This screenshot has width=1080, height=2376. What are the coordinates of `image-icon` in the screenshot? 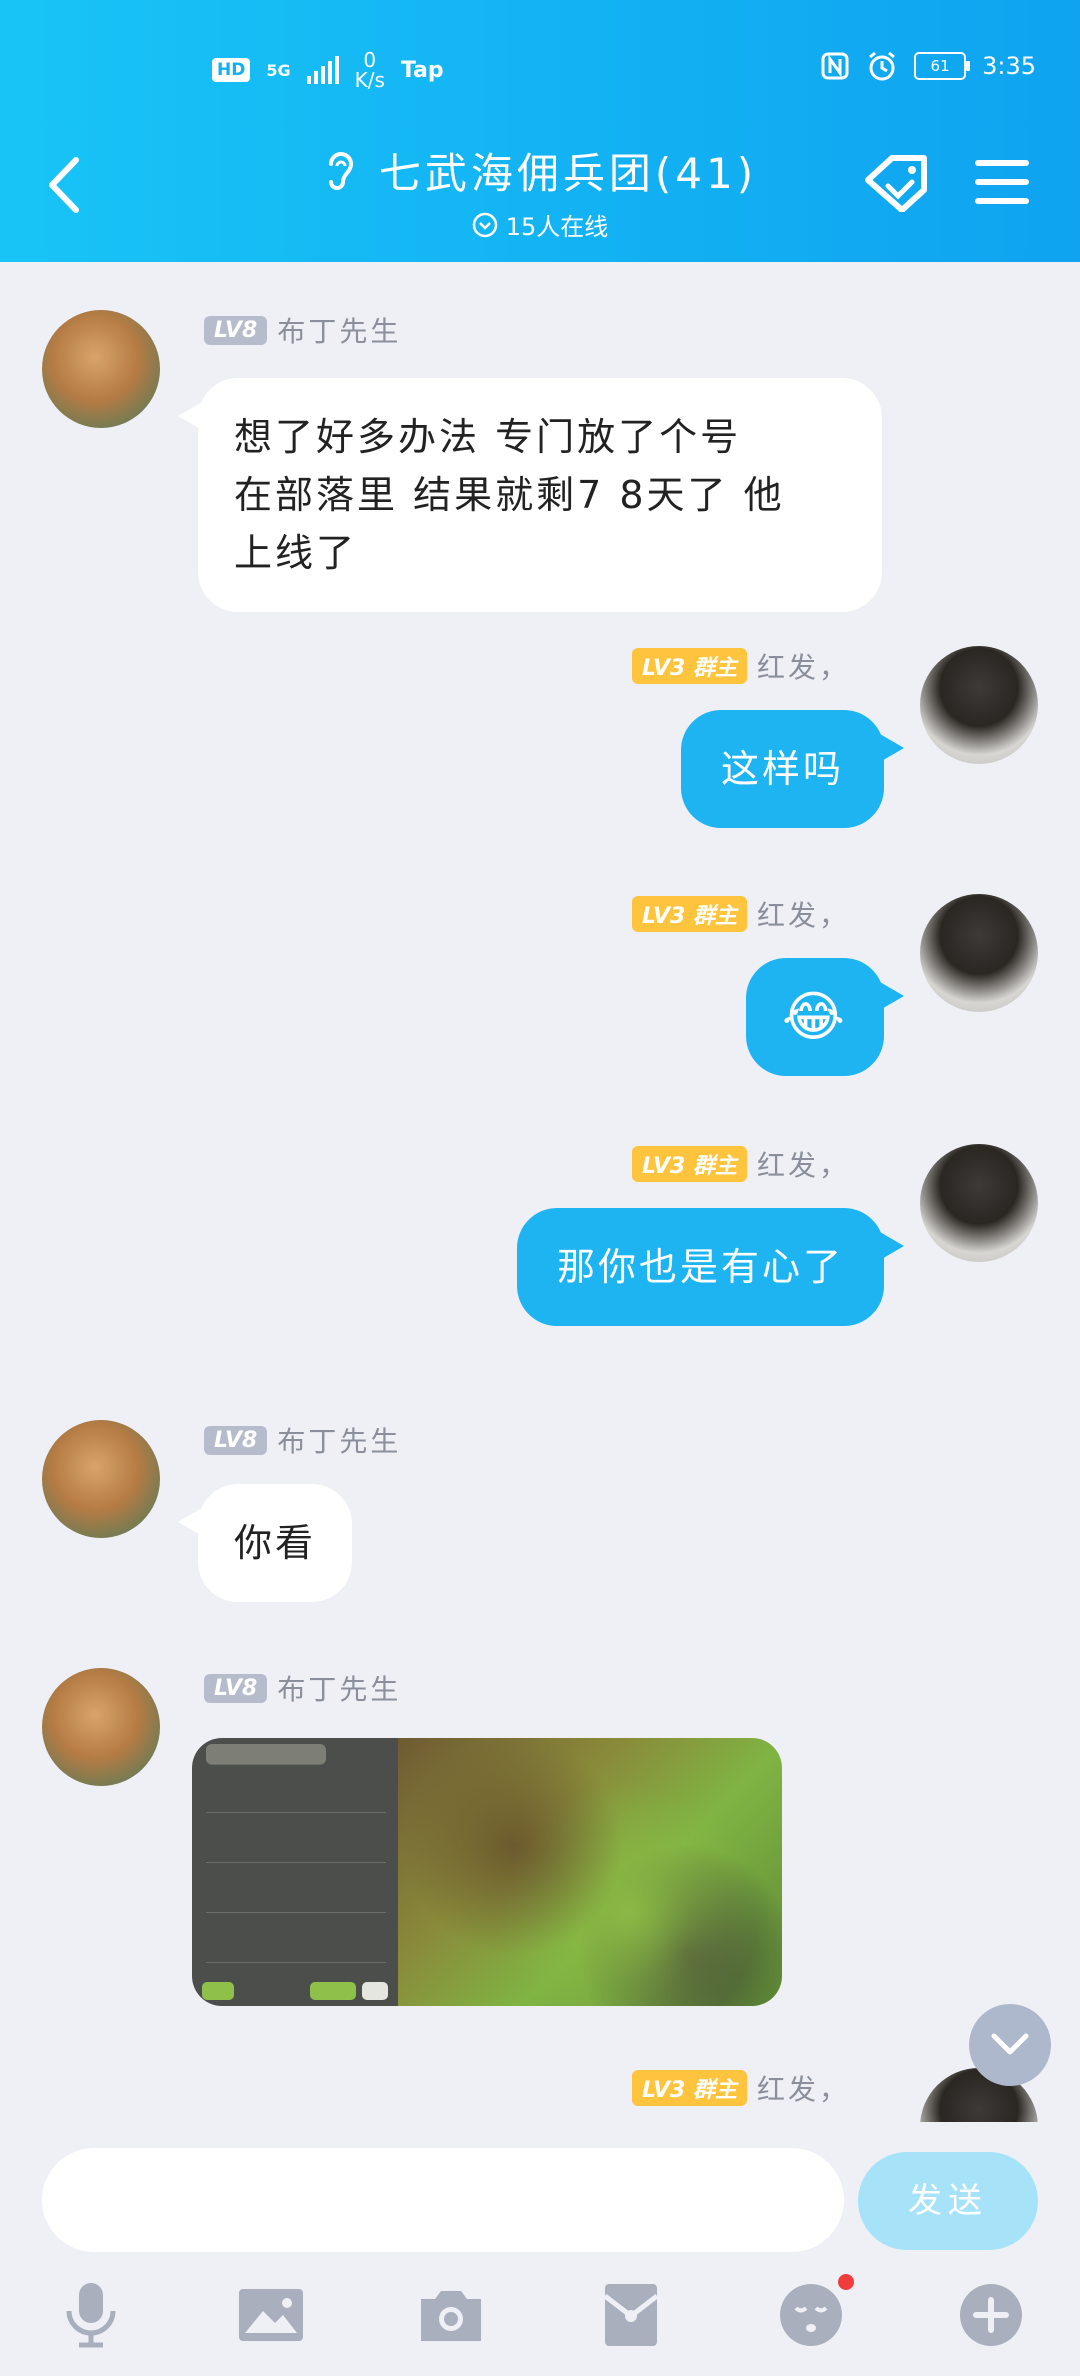 It's located at (271, 2315).